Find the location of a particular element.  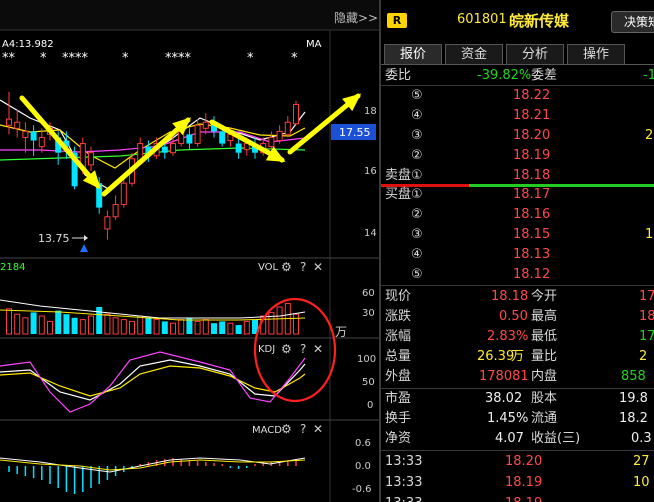

zhang-fu-label: 涨幅 is located at coordinates (398, 336).